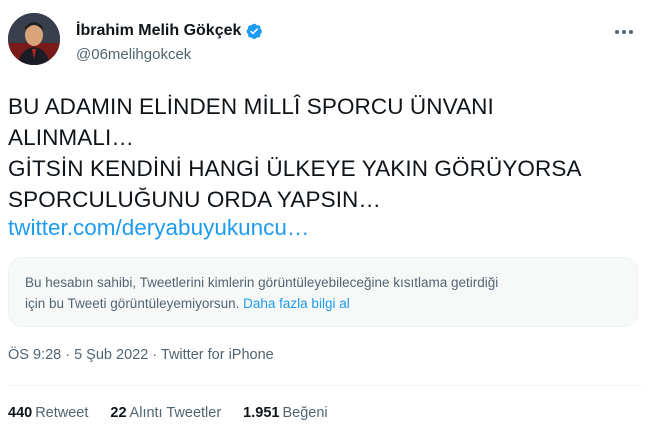 The height and width of the screenshot is (441, 650). Describe the element at coordinates (251, 106) in the screenshot. I see `tweet-line: BU ADAMIN ELİNDEN MİLLÎ SPORCU ÜNVANI` at that location.